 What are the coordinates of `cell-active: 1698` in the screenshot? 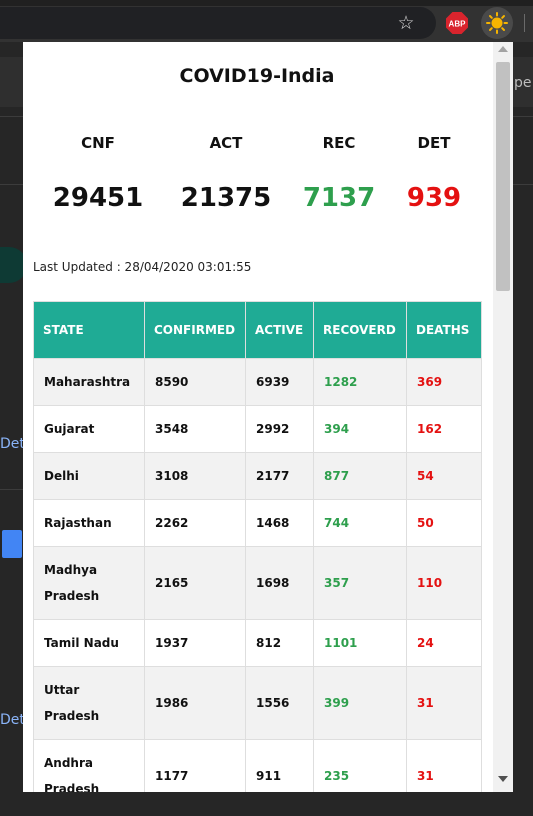 It's located at (279, 583).